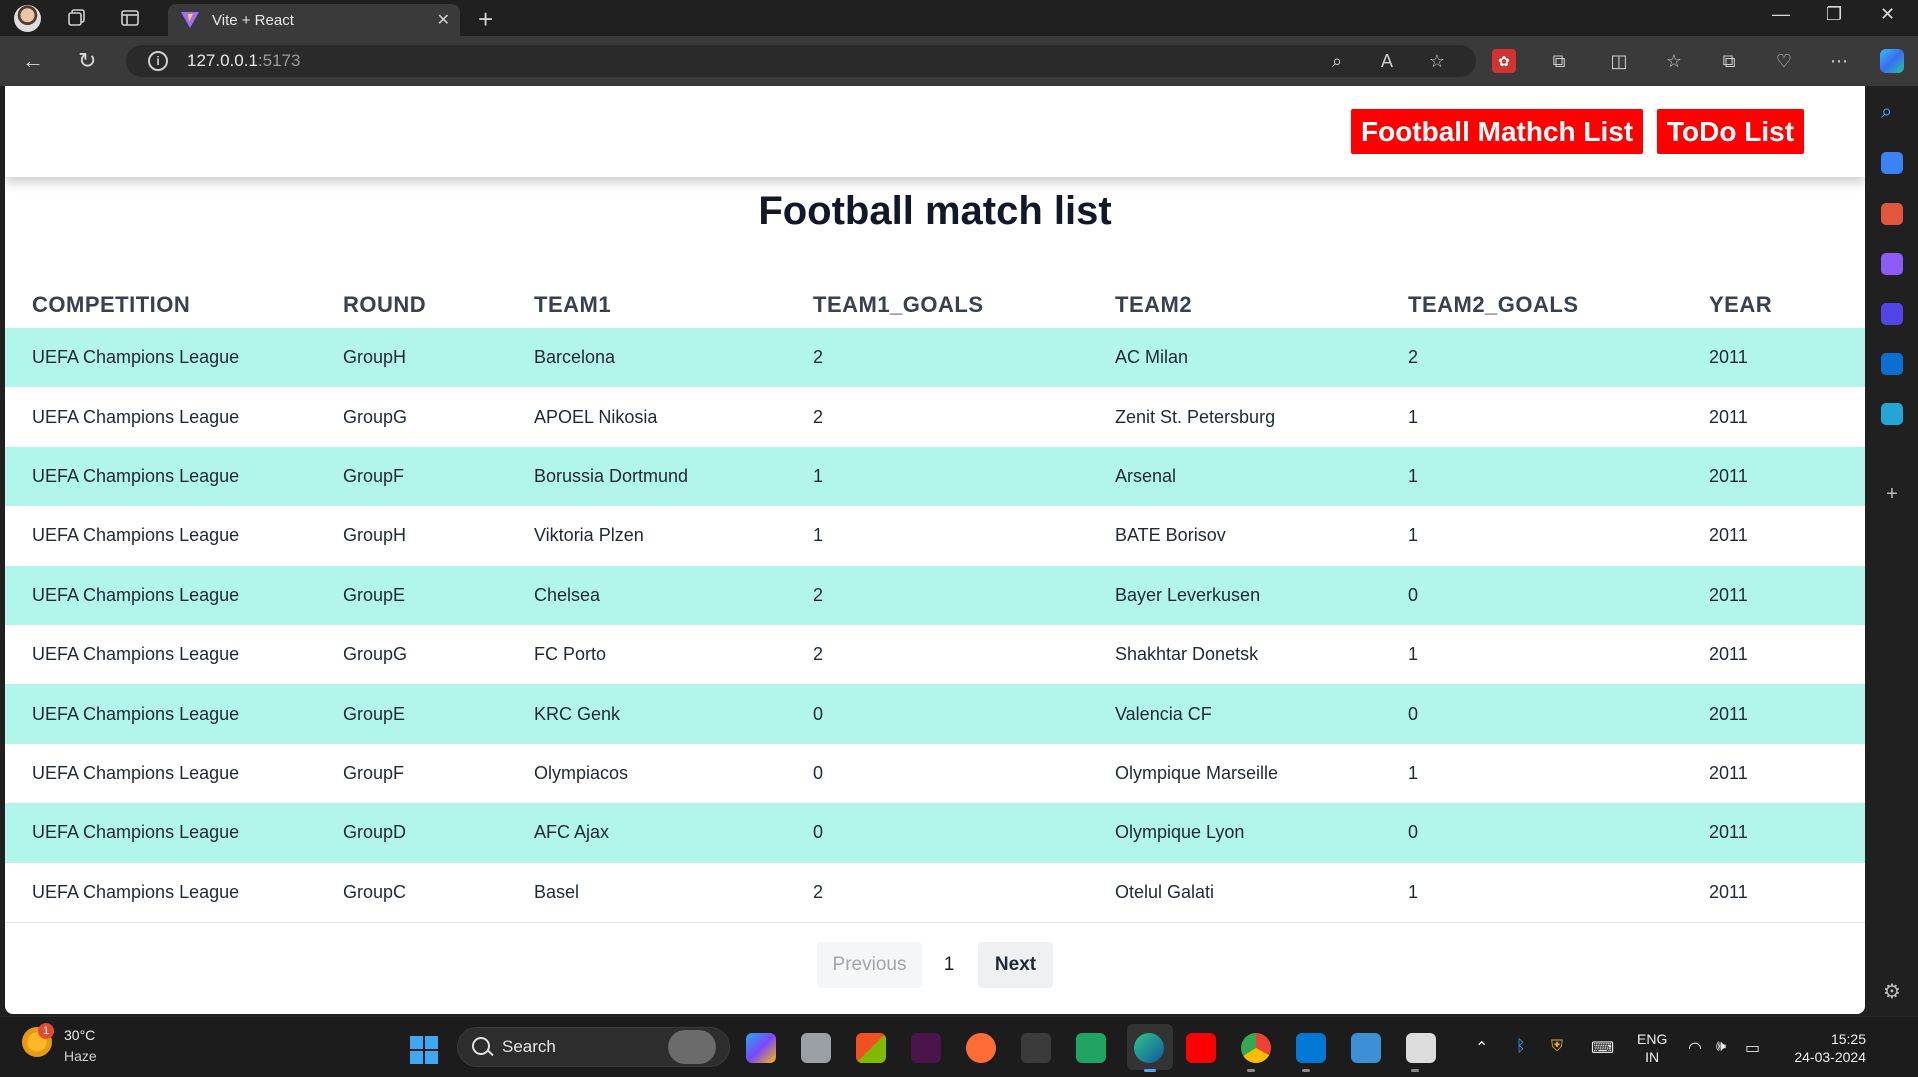 The width and height of the screenshot is (1918, 1077). I want to click on nav-todo-list: ToDo List, so click(1731, 131).